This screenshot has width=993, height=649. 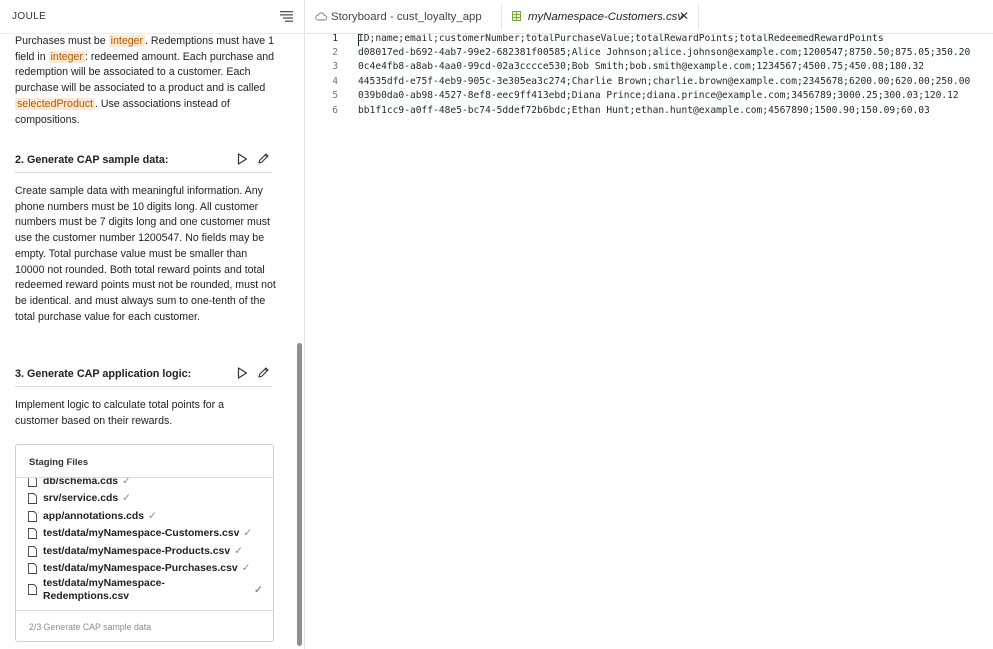 What do you see at coordinates (335, 95) in the screenshot?
I see `line-number: 5` at bounding box center [335, 95].